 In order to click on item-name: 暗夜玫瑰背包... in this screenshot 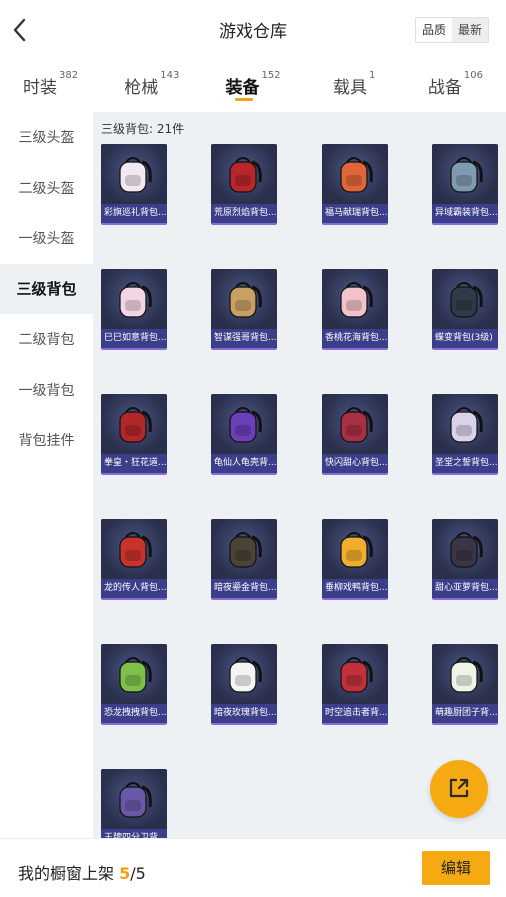, I will do `click(244, 713)`.